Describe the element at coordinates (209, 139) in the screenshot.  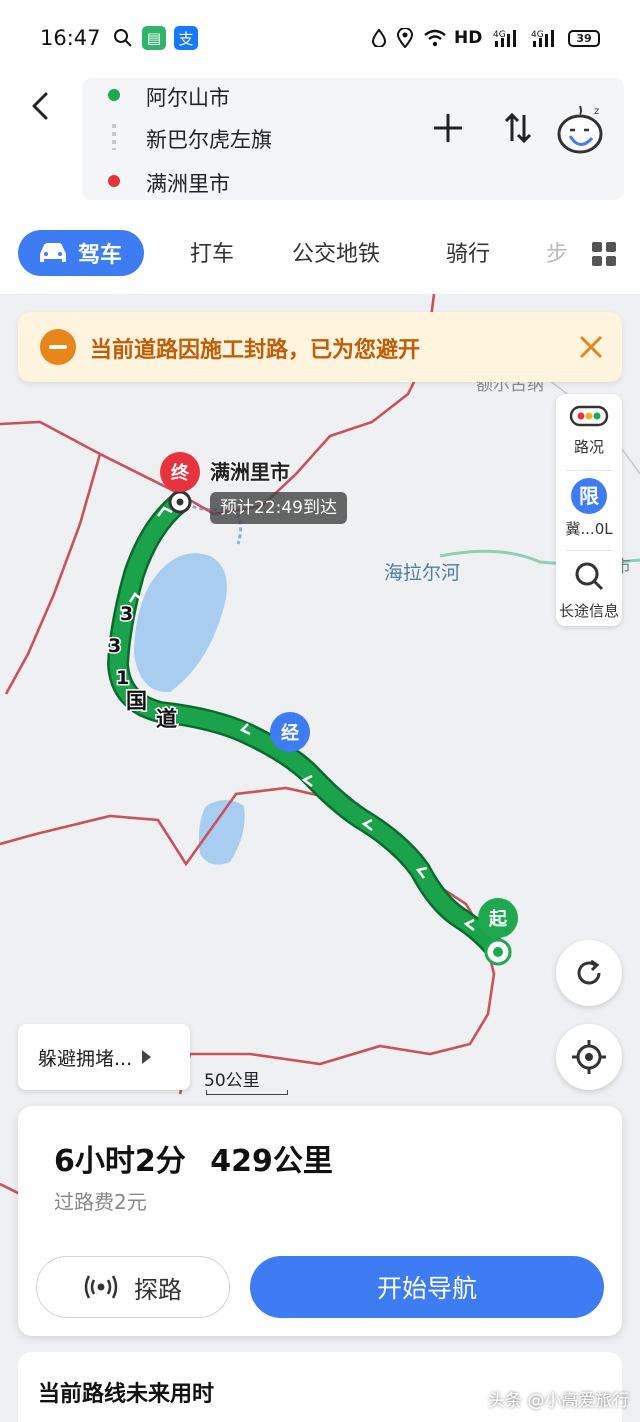
I see `via-input: 新巴尔虎左旗` at that location.